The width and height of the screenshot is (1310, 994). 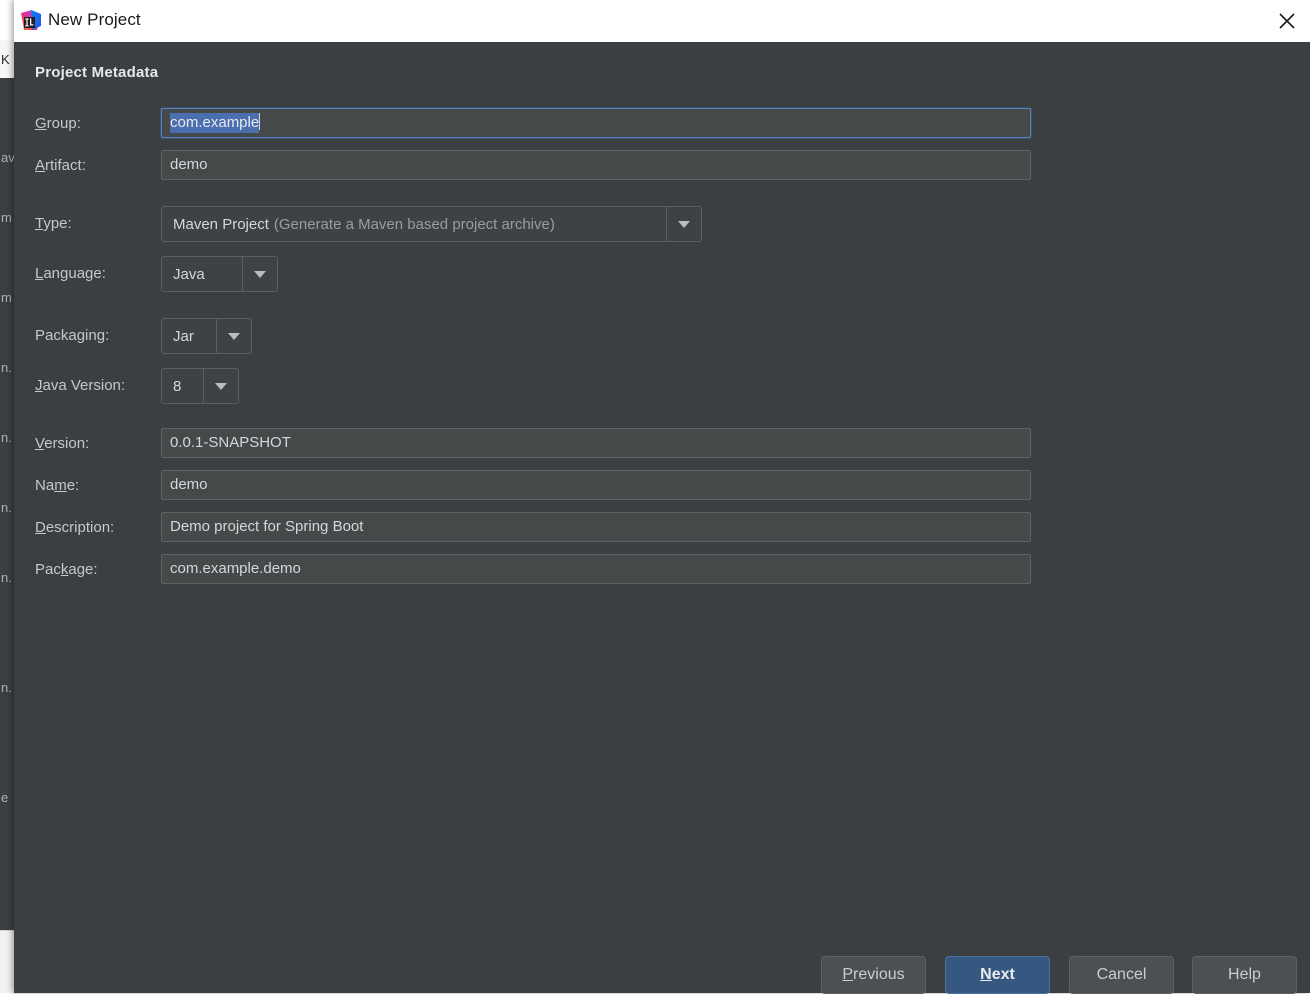 I want to click on previous-button: Previous, so click(x=873, y=975).